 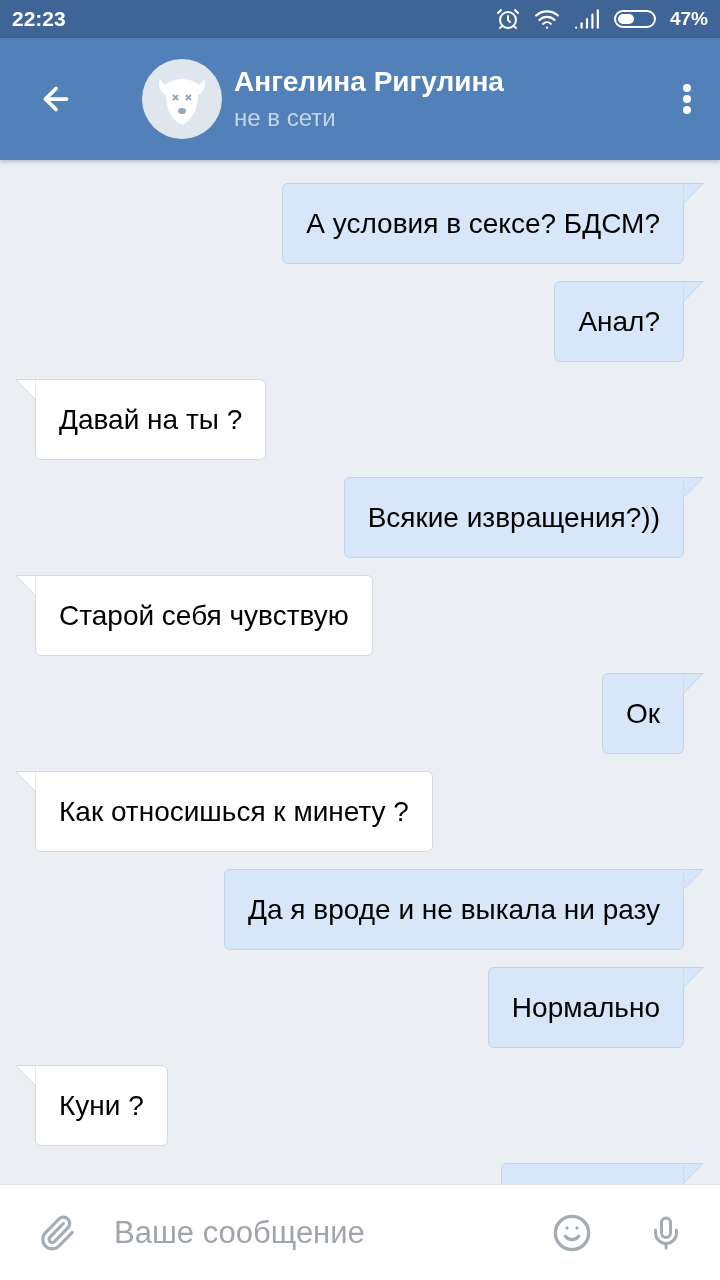 I want to click on message-text: Куни ?, so click(x=101, y=1105).